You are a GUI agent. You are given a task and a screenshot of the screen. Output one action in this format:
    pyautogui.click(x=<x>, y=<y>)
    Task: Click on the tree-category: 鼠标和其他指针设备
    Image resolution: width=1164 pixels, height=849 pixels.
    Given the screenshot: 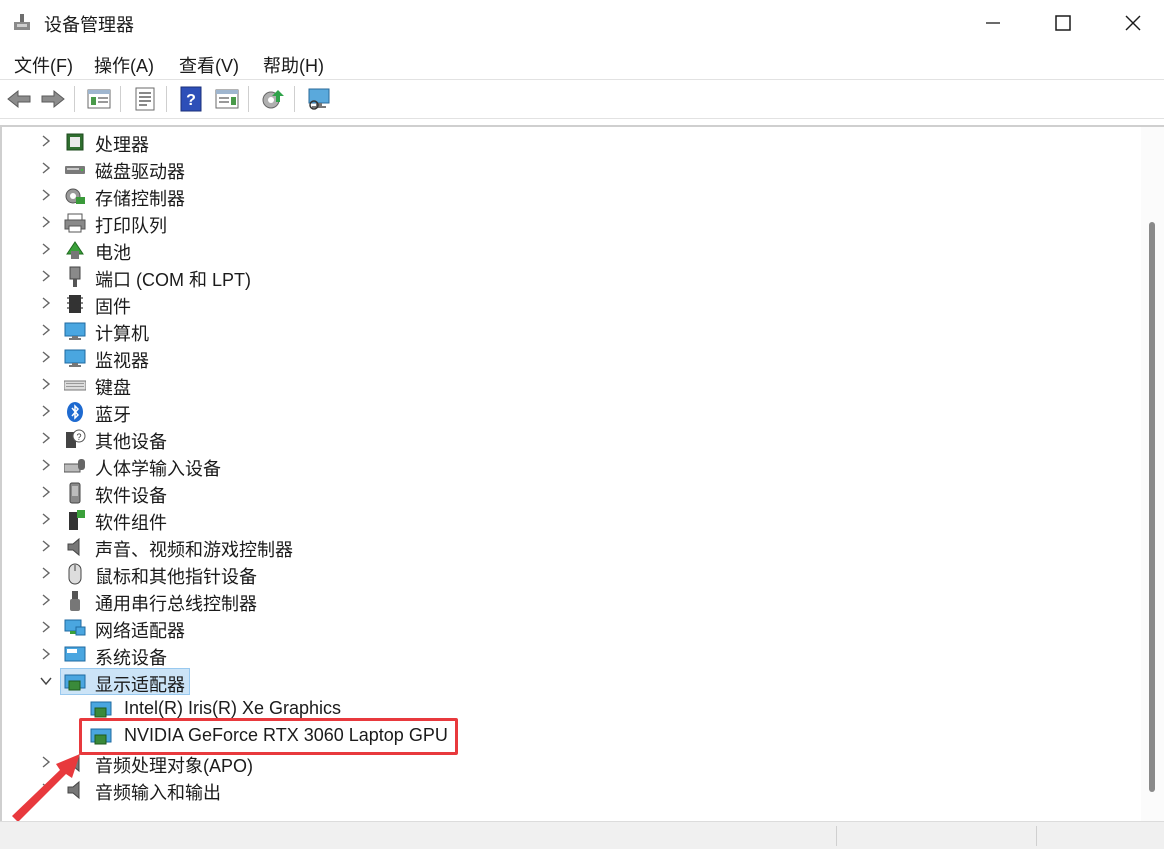 What is the action you would take?
    pyautogui.click(x=500, y=573)
    